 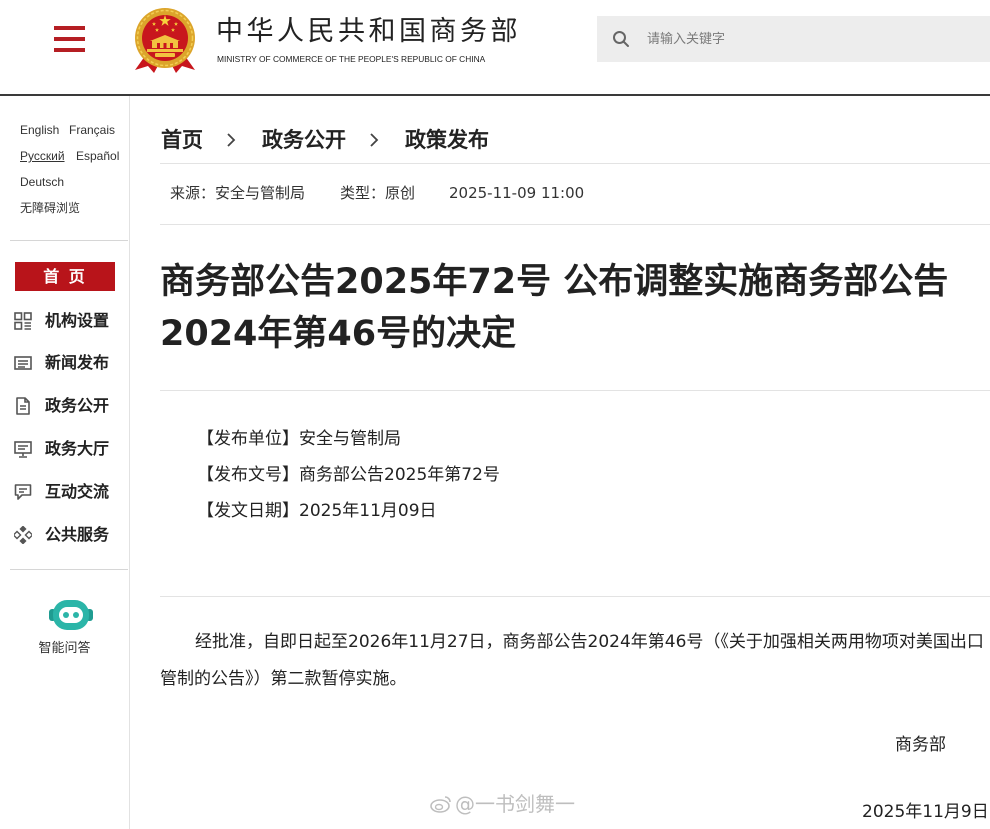 What do you see at coordinates (165, 40) in the screenshot?
I see `national-emblem-icon` at bounding box center [165, 40].